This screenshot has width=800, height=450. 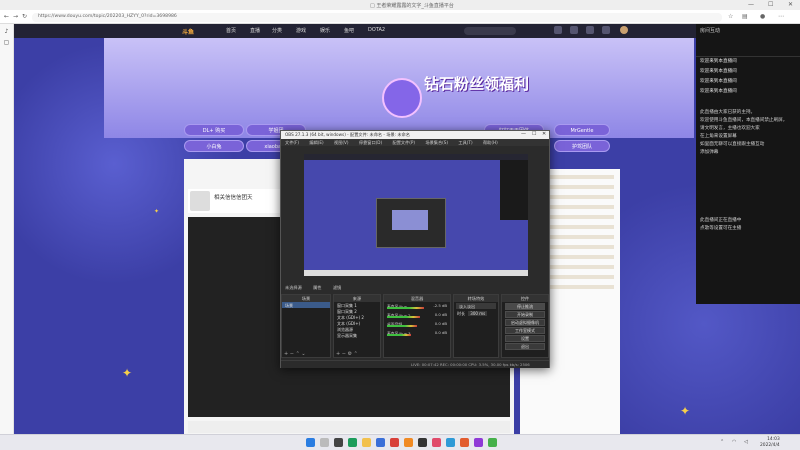 I want to click on menu-file: 文件(F), so click(x=292, y=142).